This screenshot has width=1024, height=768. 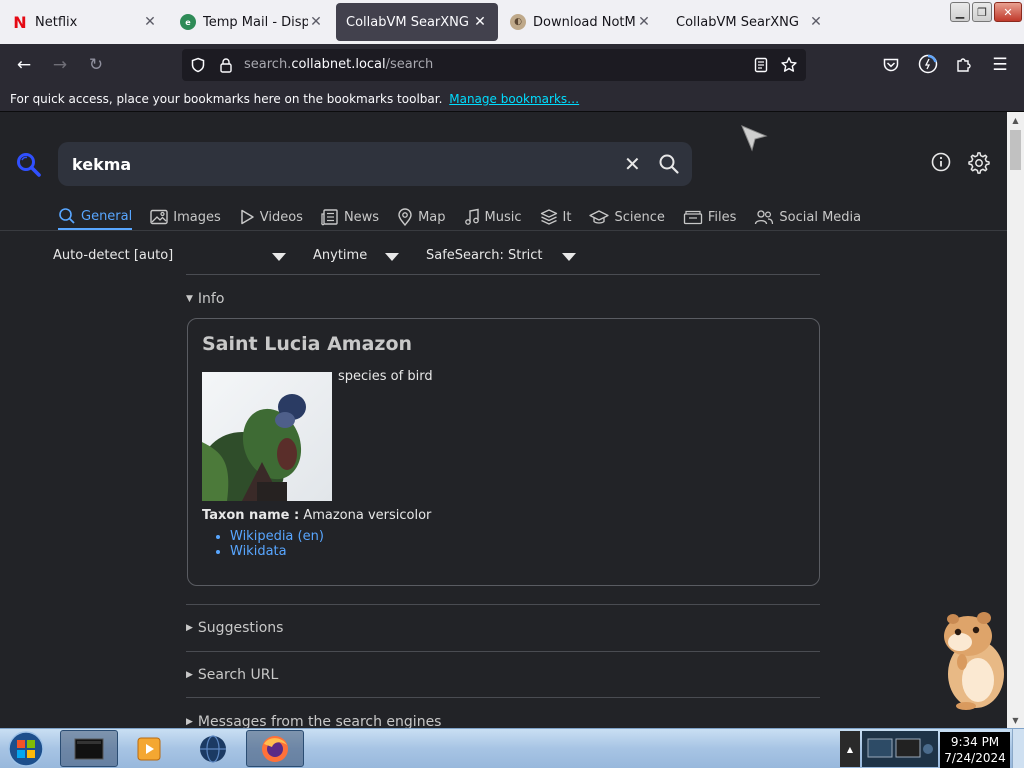 I want to click on show-desktop-button, so click(x=1018, y=748).